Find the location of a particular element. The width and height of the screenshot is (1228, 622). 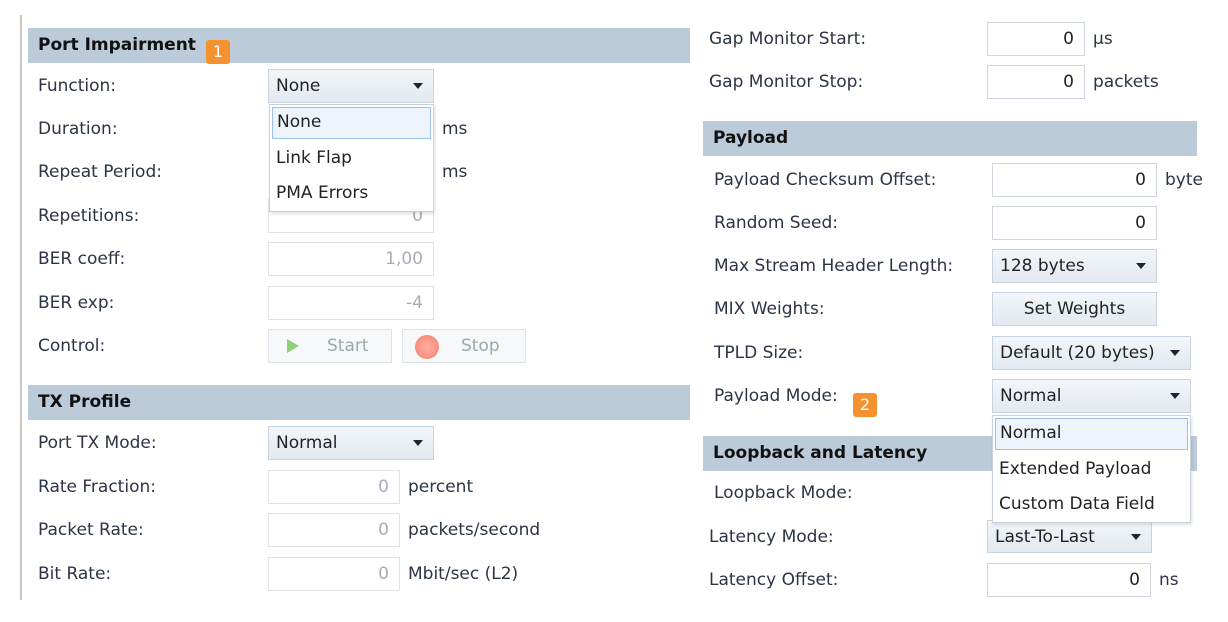

repetitions-label: Repetitions: is located at coordinates (89, 216).